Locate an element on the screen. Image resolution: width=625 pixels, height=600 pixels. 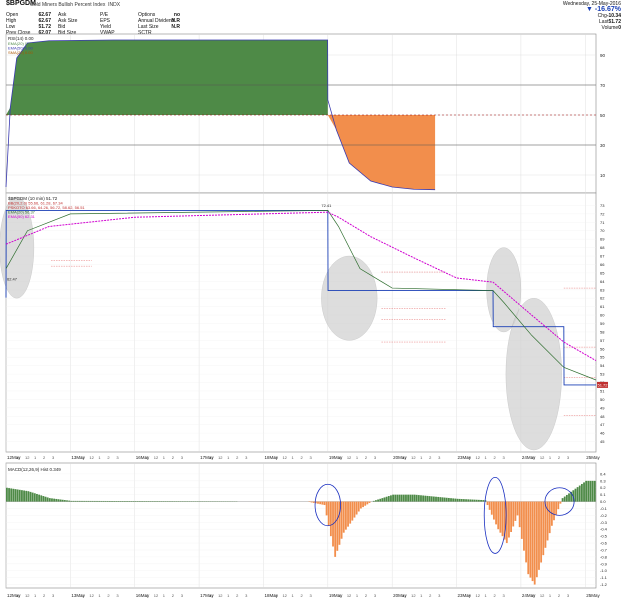
mid-axis-time-label: 1 is located at coordinates (292, 457).